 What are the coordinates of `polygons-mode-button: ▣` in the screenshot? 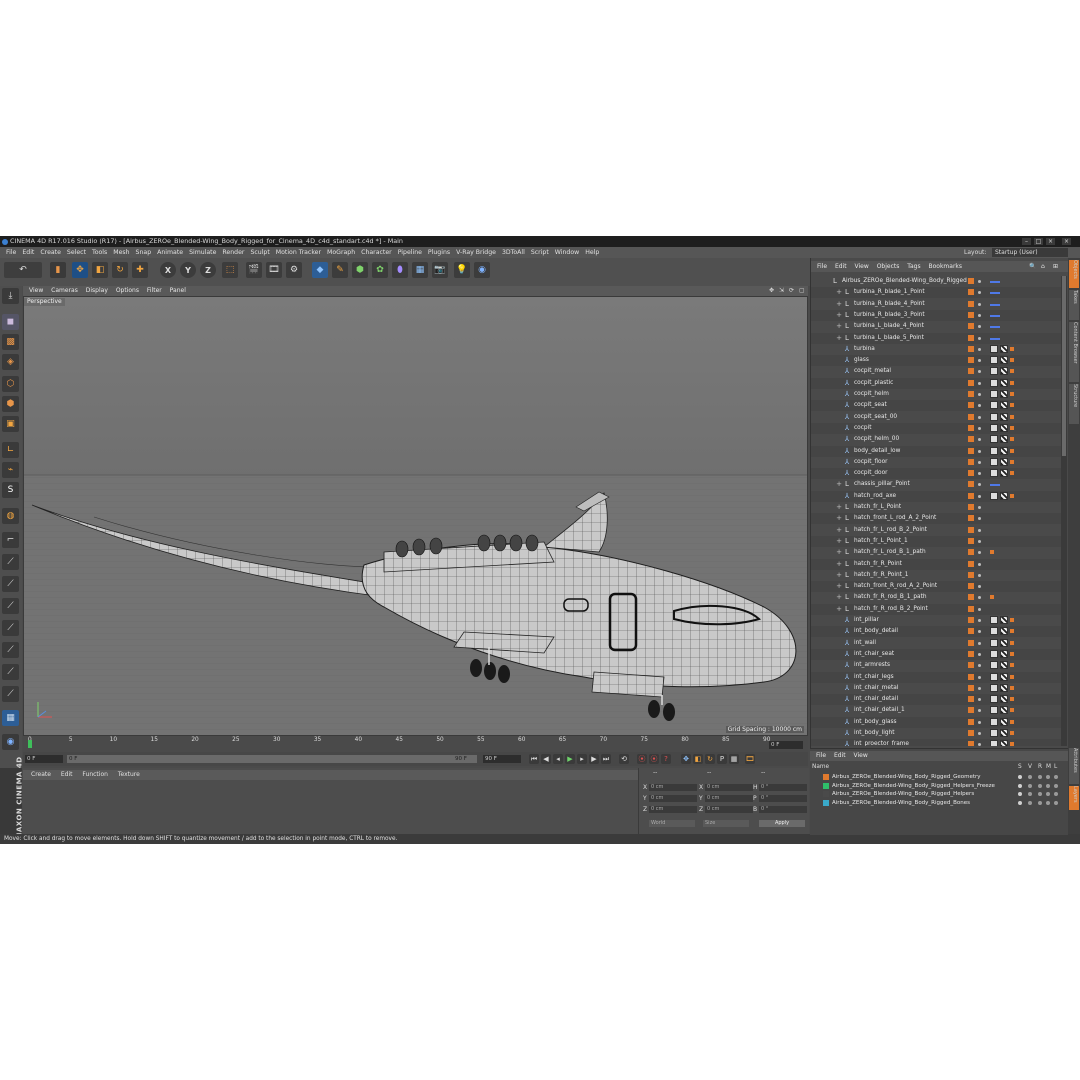 It's located at (10, 424).